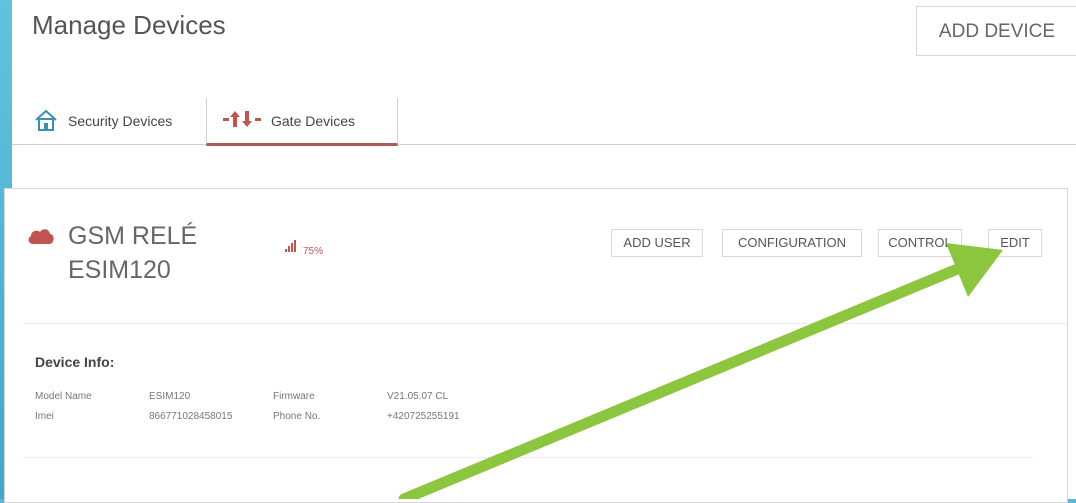 The width and height of the screenshot is (1076, 503). What do you see at coordinates (170, 396) in the screenshot?
I see `model-name-value: ESIM120` at bounding box center [170, 396].